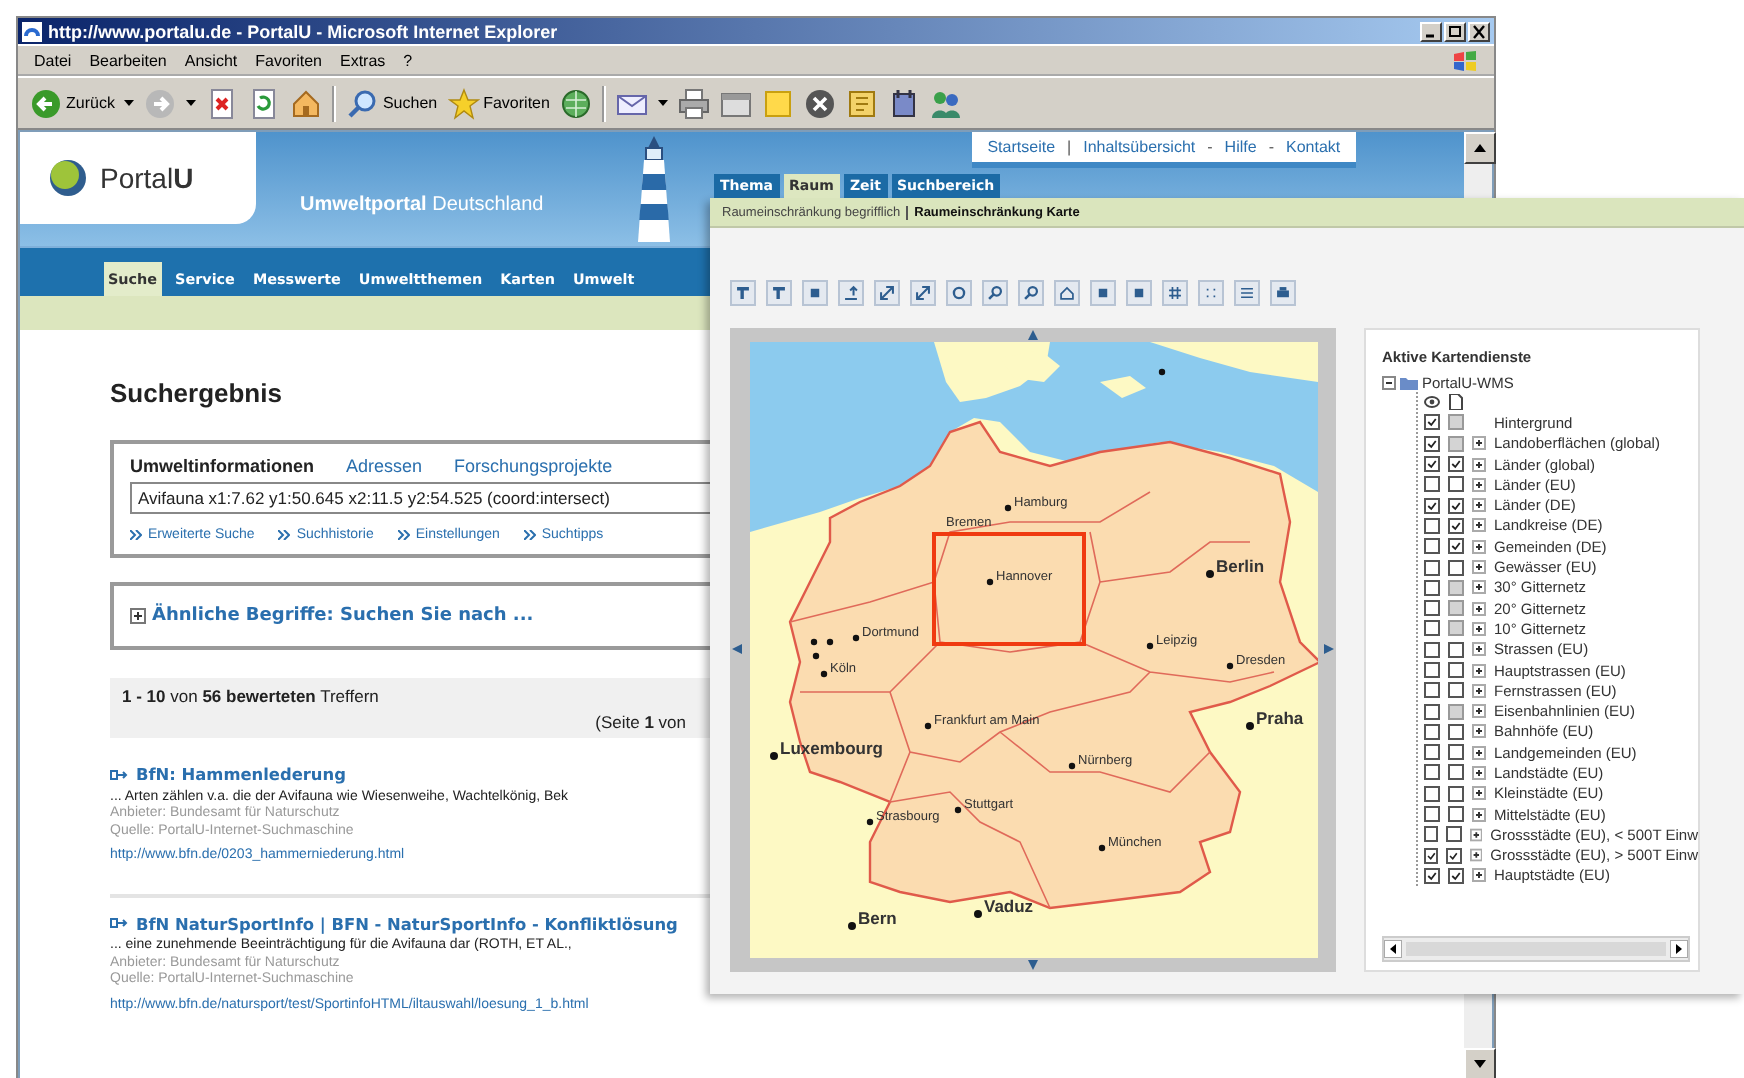 Image resolution: width=1744 pixels, height=1078 pixels. Describe the element at coordinates (1008, 589) in the screenshot. I see `selection-rectangle` at that location.